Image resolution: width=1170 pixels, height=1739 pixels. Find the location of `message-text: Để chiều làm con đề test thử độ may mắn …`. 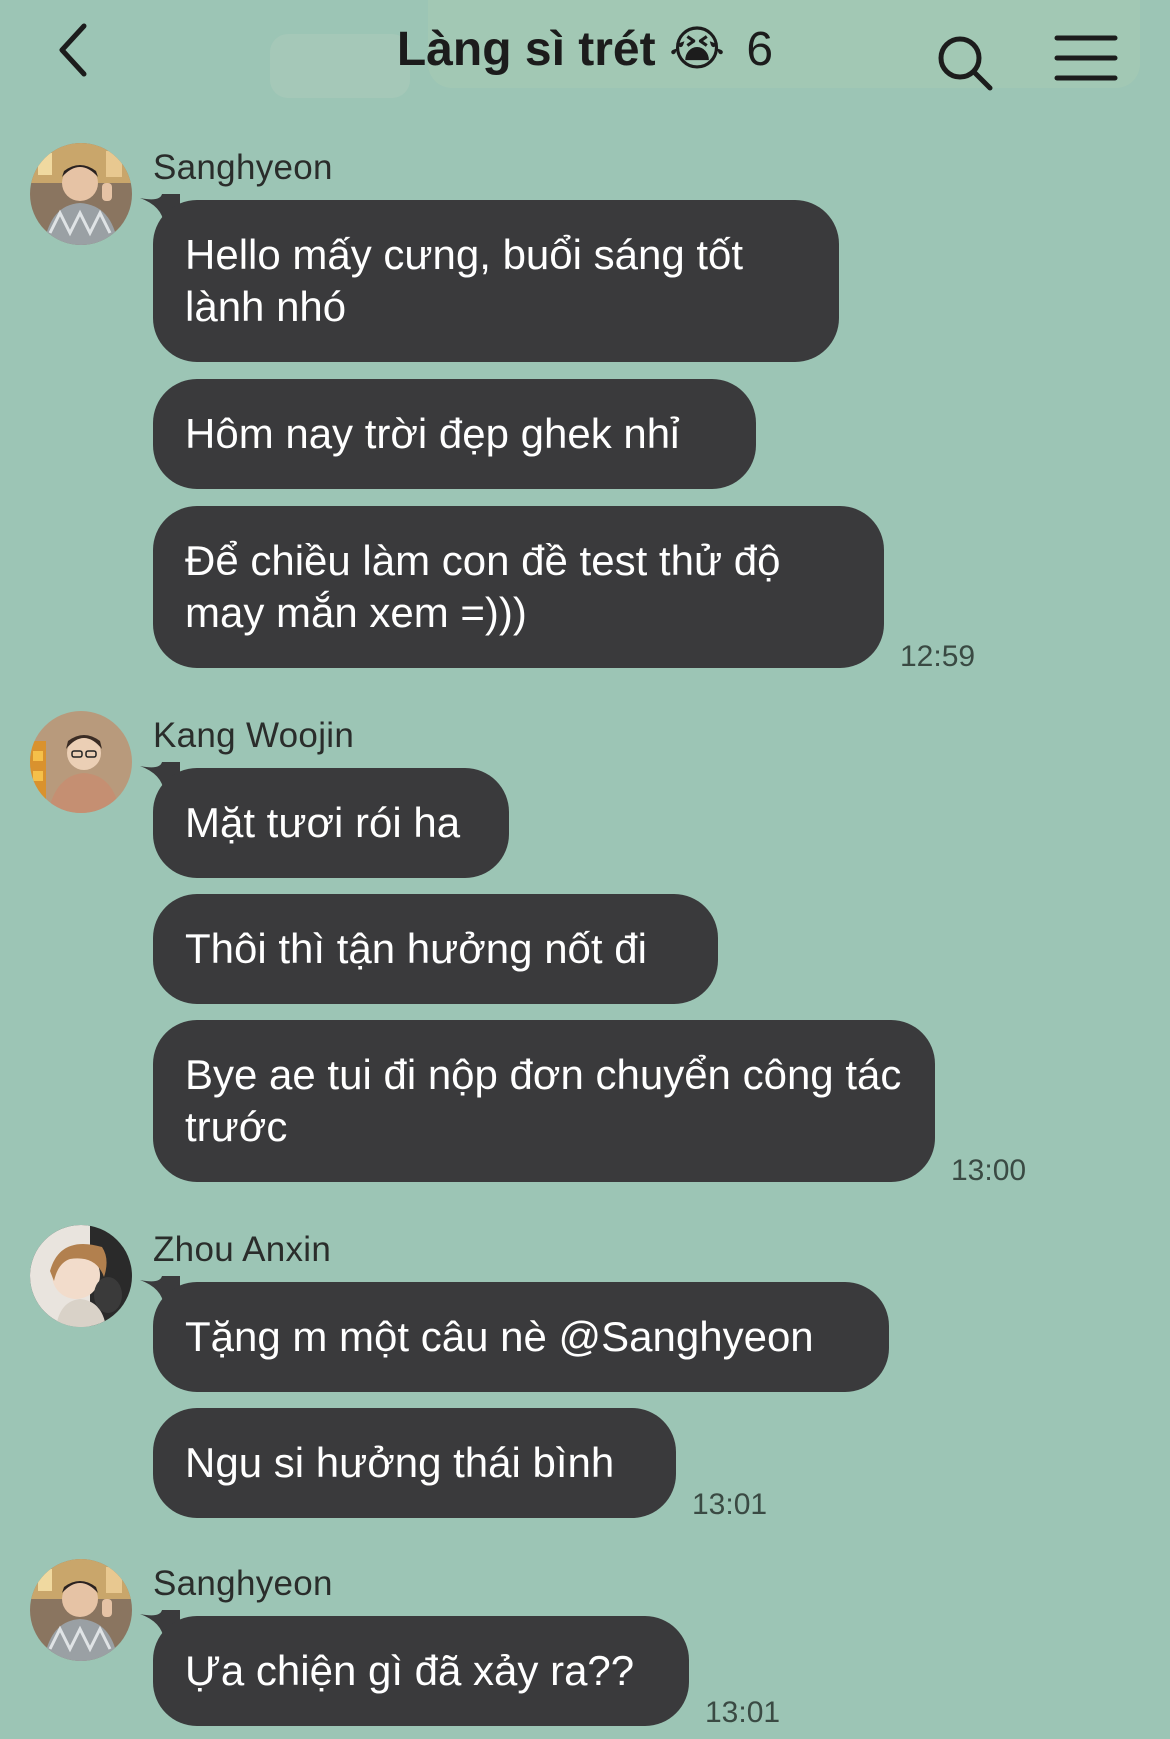

message-text: Để chiều làm con đề test thử độ may mắn … is located at coordinates (483, 586).